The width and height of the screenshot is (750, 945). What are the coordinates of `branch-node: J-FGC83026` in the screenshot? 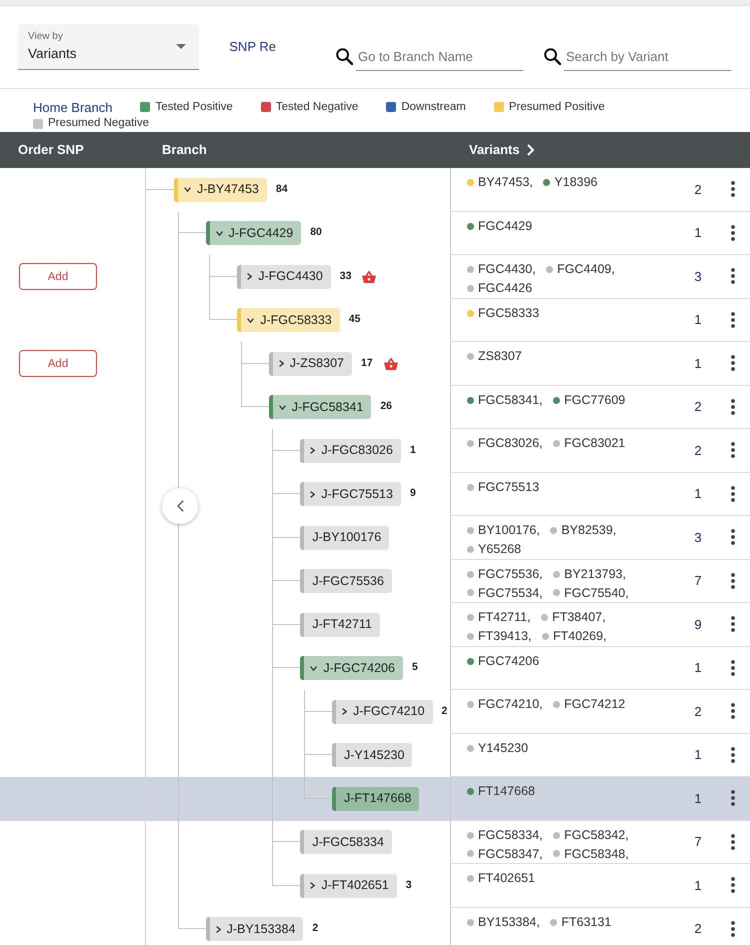 It's located at (350, 450).